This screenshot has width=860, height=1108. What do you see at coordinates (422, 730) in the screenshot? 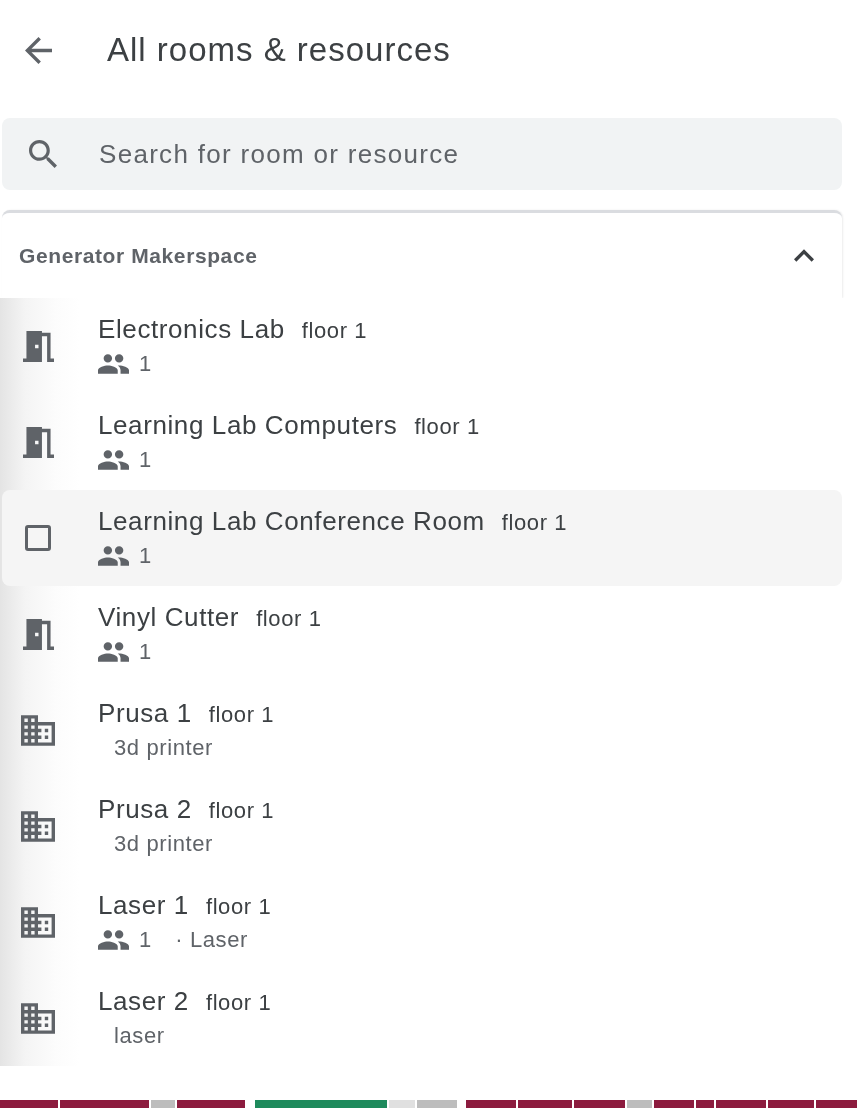
I see `room-list-item: Prusa 1 floor 1 3d printer` at bounding box center [422, 730].